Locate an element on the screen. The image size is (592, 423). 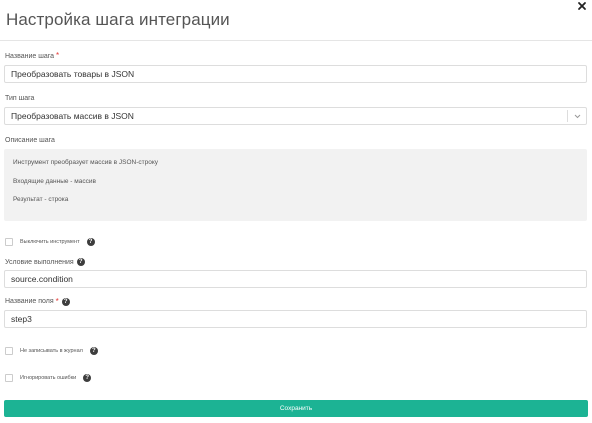
field-name-label-row: Название поля * ? is located at coordinates (37, 301).